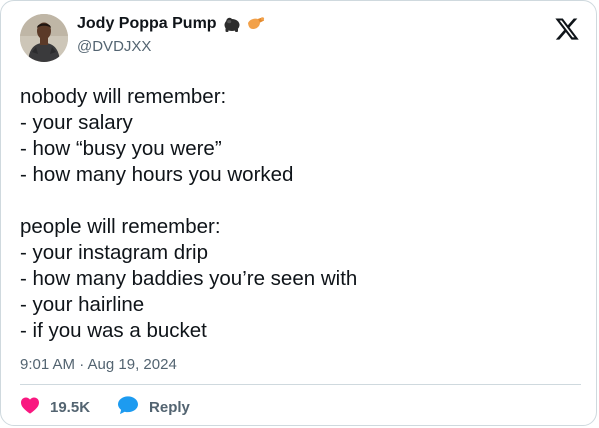 This screenshot has width=599, height=428. Describe the element at coordinates (128, 407) in the screenshot. I see `speech-bubble-icon` at that location.